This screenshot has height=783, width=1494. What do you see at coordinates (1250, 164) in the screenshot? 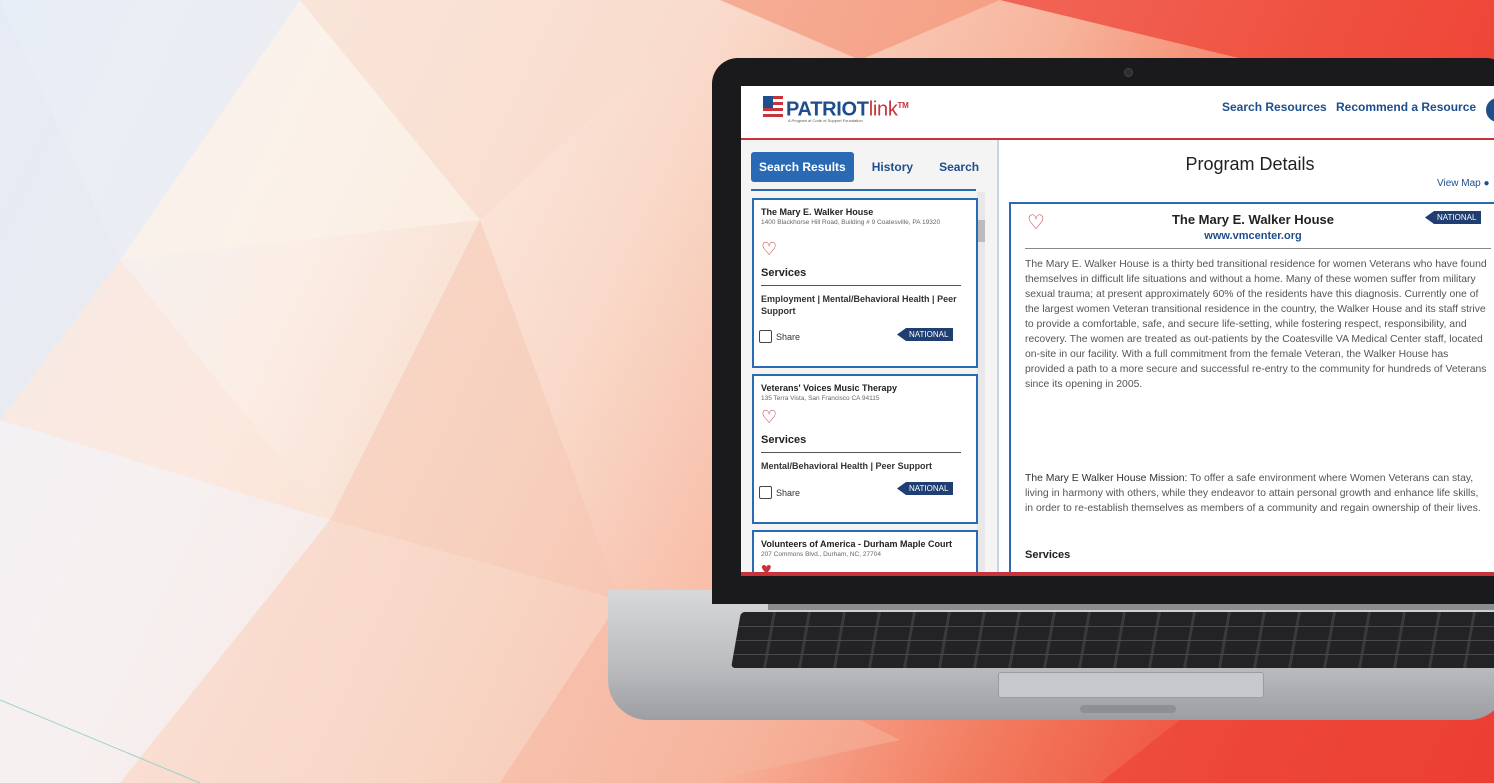
I see `page-title: Program Details` at bounding box center [1250, 164].